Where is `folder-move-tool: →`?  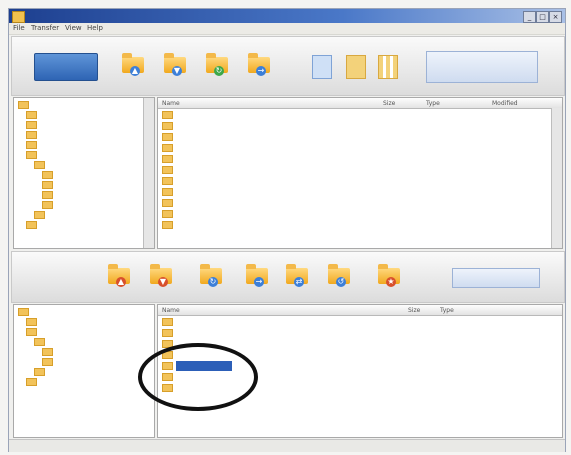 folder-move-tool: → is located at coordinates (257, 277).